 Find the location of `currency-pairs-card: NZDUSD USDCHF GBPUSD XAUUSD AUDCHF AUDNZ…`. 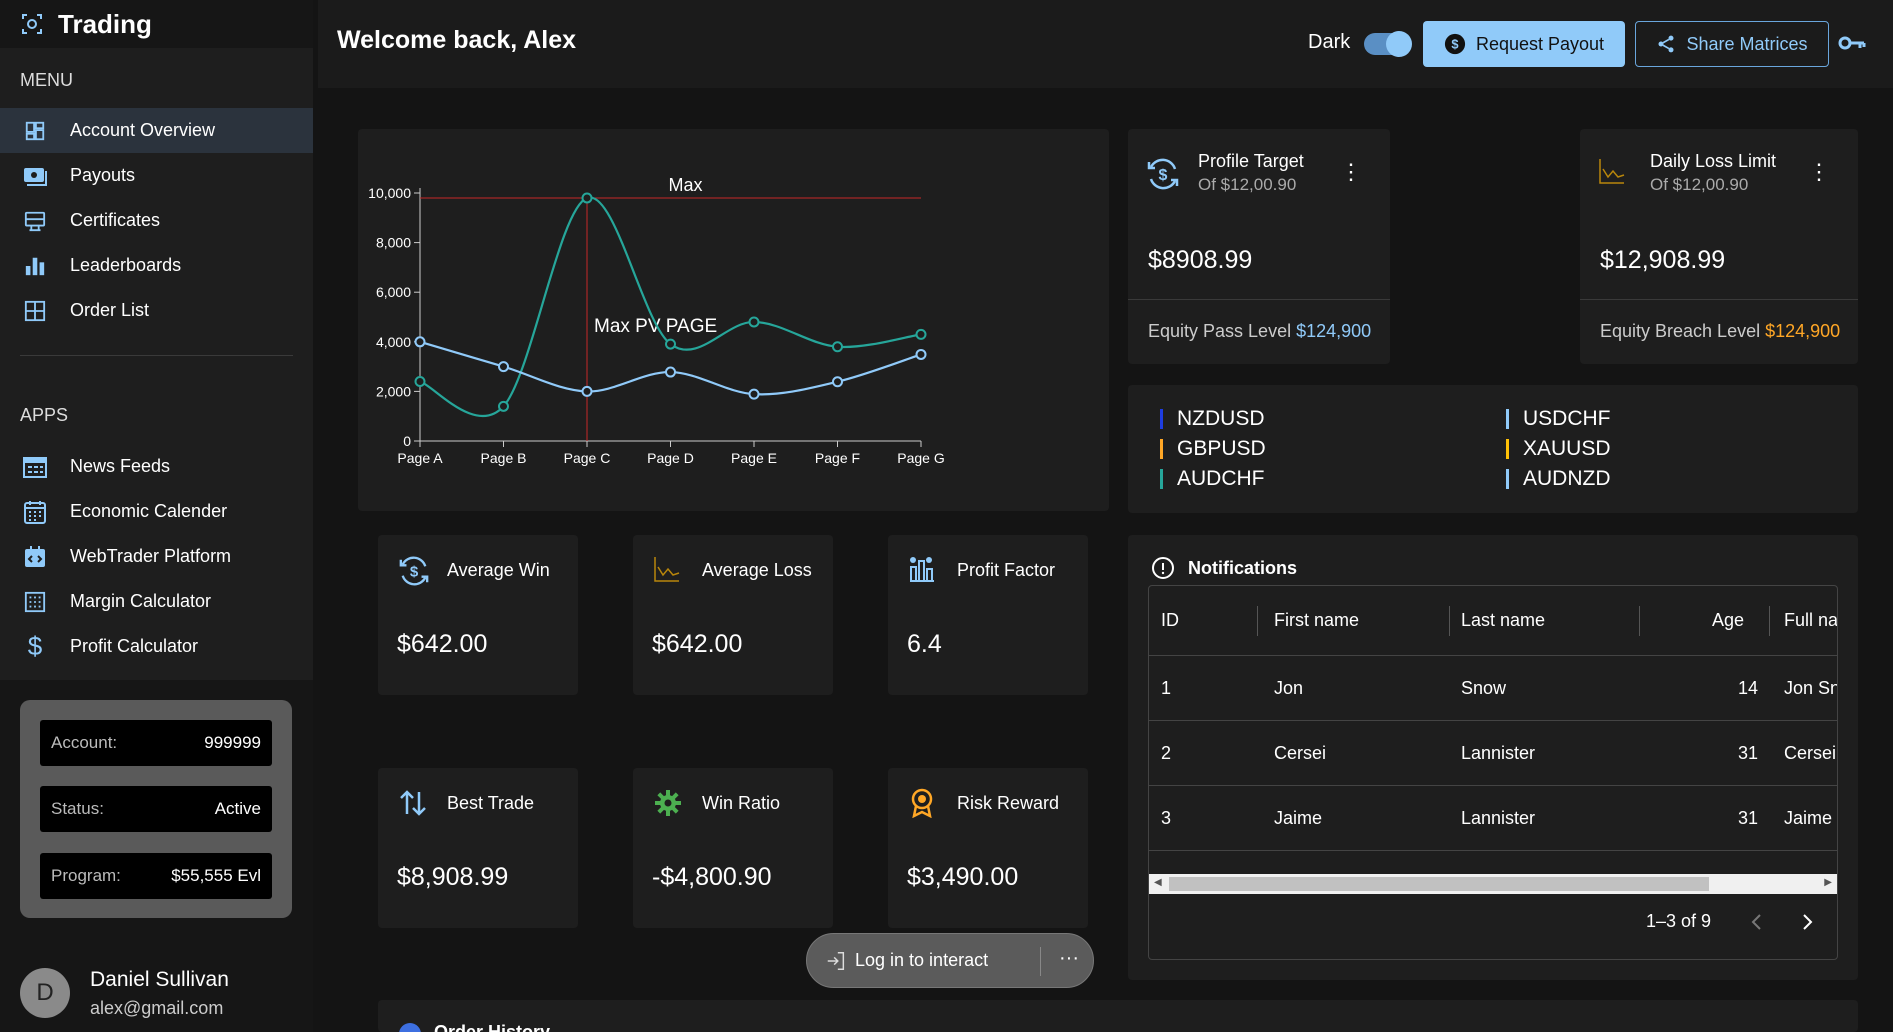

currency-pairs-card: NZDUSD USDCHF GBPUSD XAUUSD AUDCHF AUDNZ… is located at coordinates (1493, 449).